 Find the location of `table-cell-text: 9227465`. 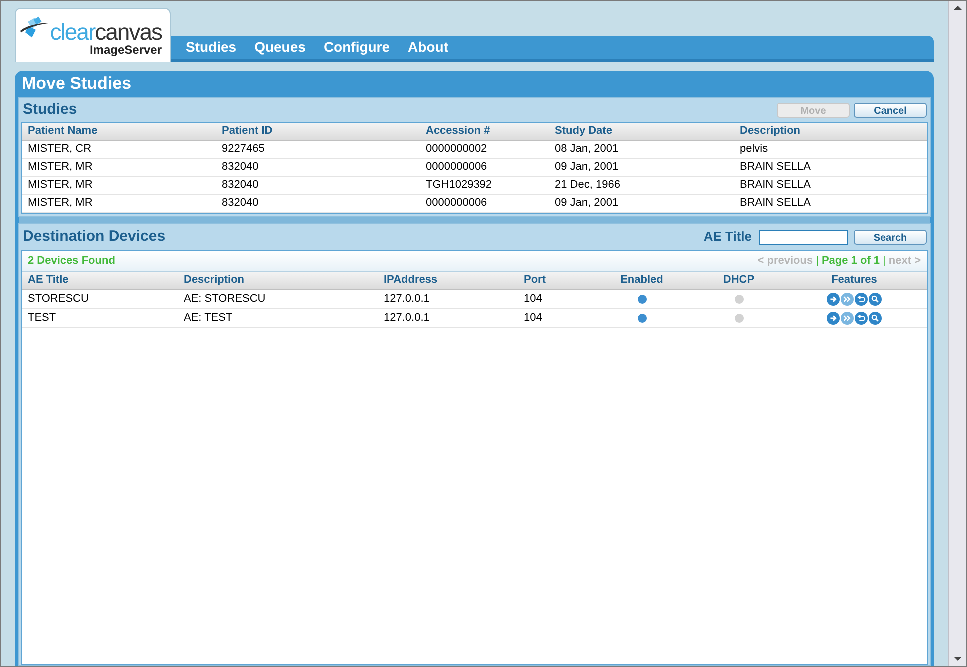

table-cell-text: 9227465 is located at coordinates (244, 150).